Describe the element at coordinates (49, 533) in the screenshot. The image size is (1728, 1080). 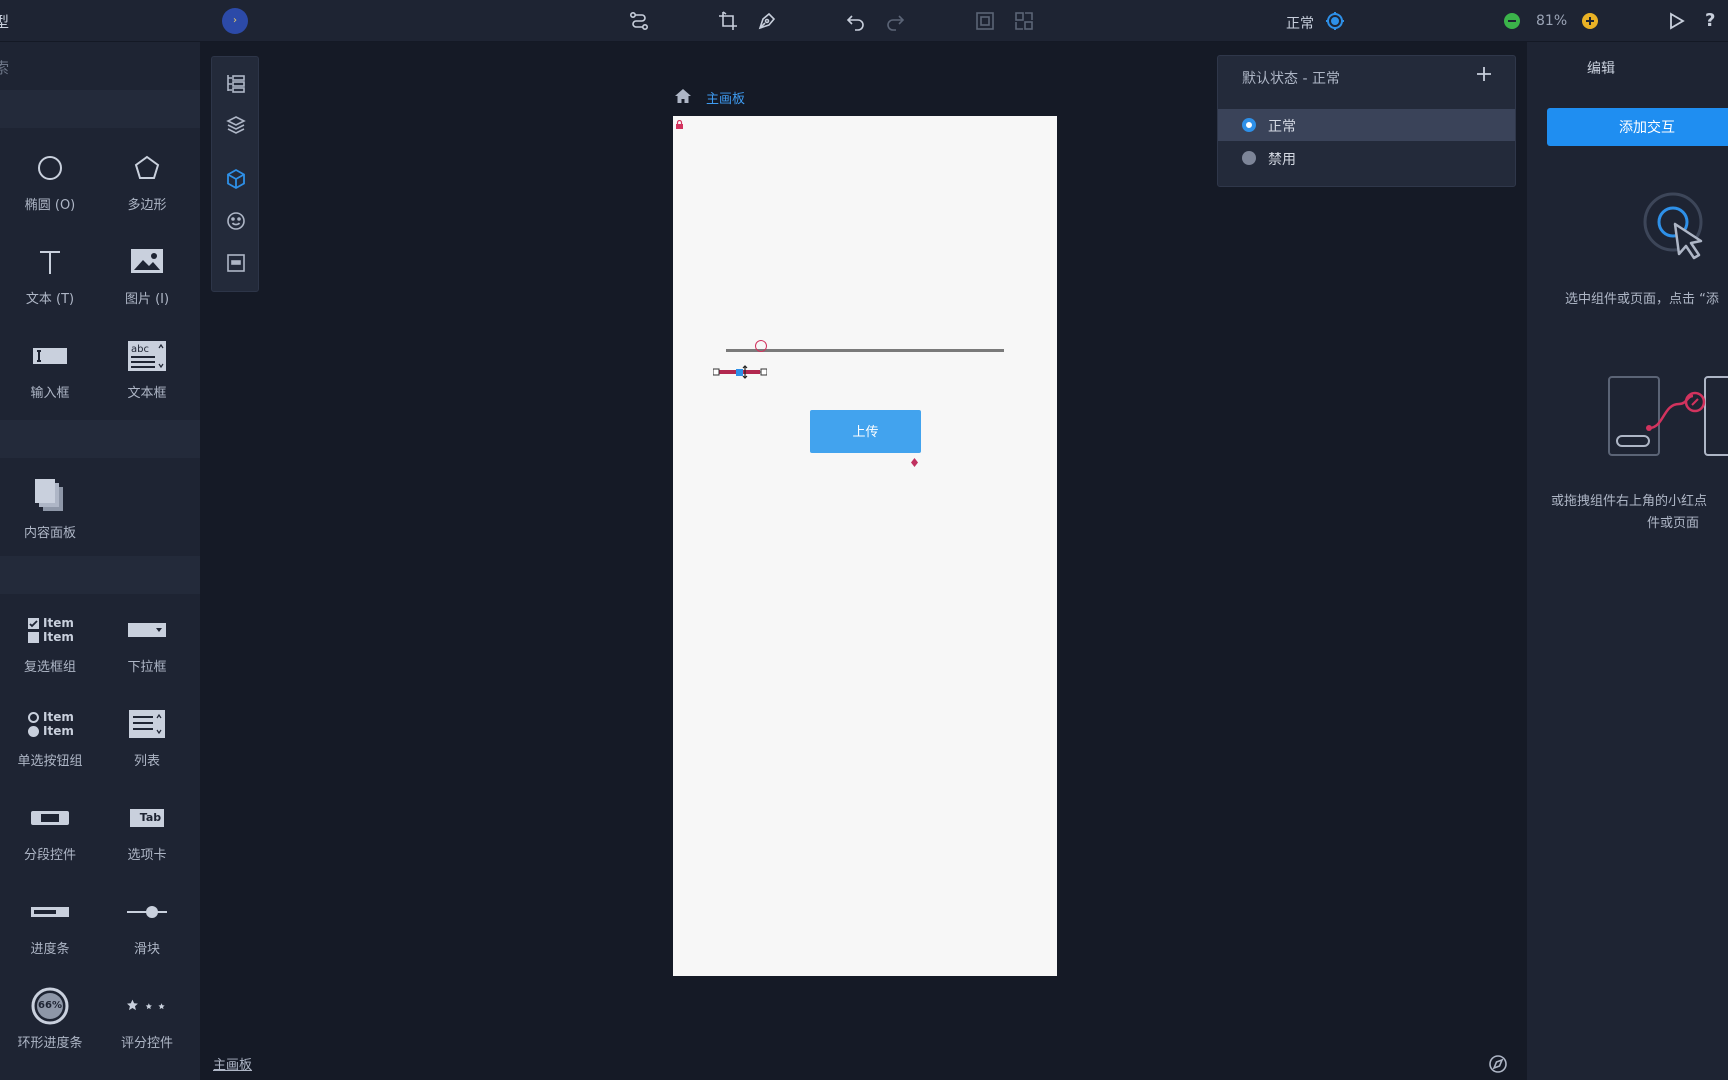
I see `component-label: 内容面板` at that location.